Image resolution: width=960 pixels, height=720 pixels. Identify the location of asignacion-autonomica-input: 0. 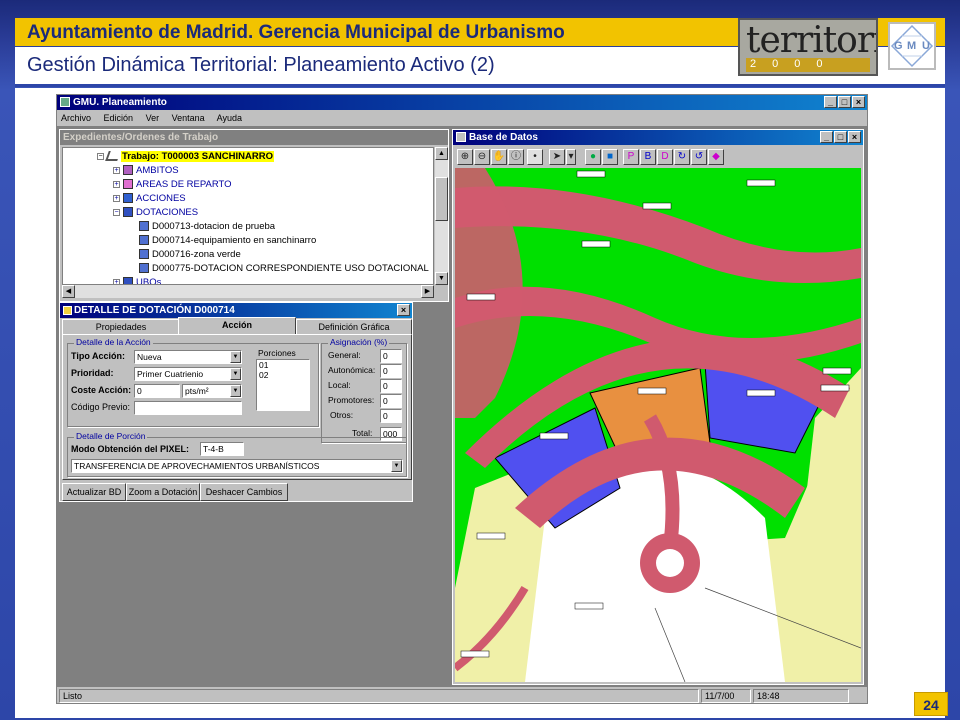
(391, 371).